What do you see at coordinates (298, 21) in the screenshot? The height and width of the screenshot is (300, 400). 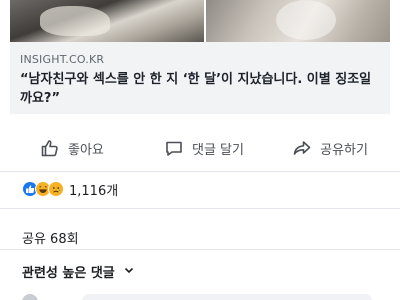 I see `post-photo-right` at bounding box center [298, 21].